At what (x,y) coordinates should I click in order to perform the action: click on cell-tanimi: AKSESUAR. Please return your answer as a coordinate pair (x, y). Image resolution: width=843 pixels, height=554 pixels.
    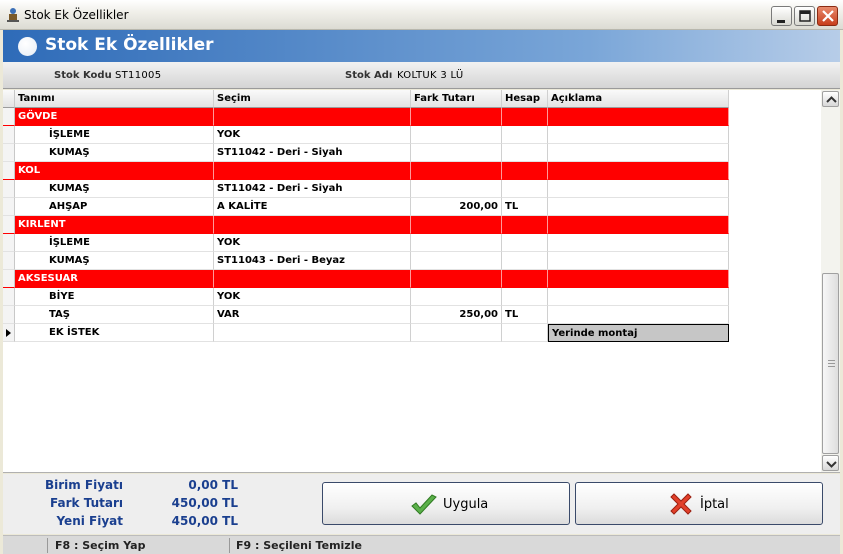
    Looking at the image, I should click on (114, 279).